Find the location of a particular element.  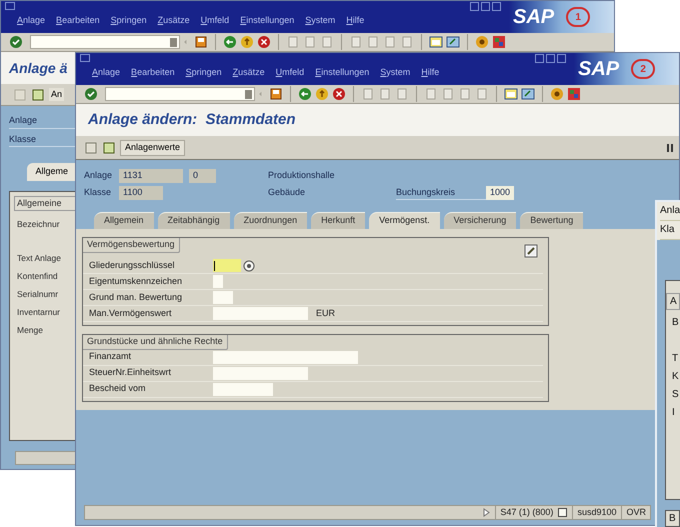

tab: Herkunft is located at coordinates (338, 220).